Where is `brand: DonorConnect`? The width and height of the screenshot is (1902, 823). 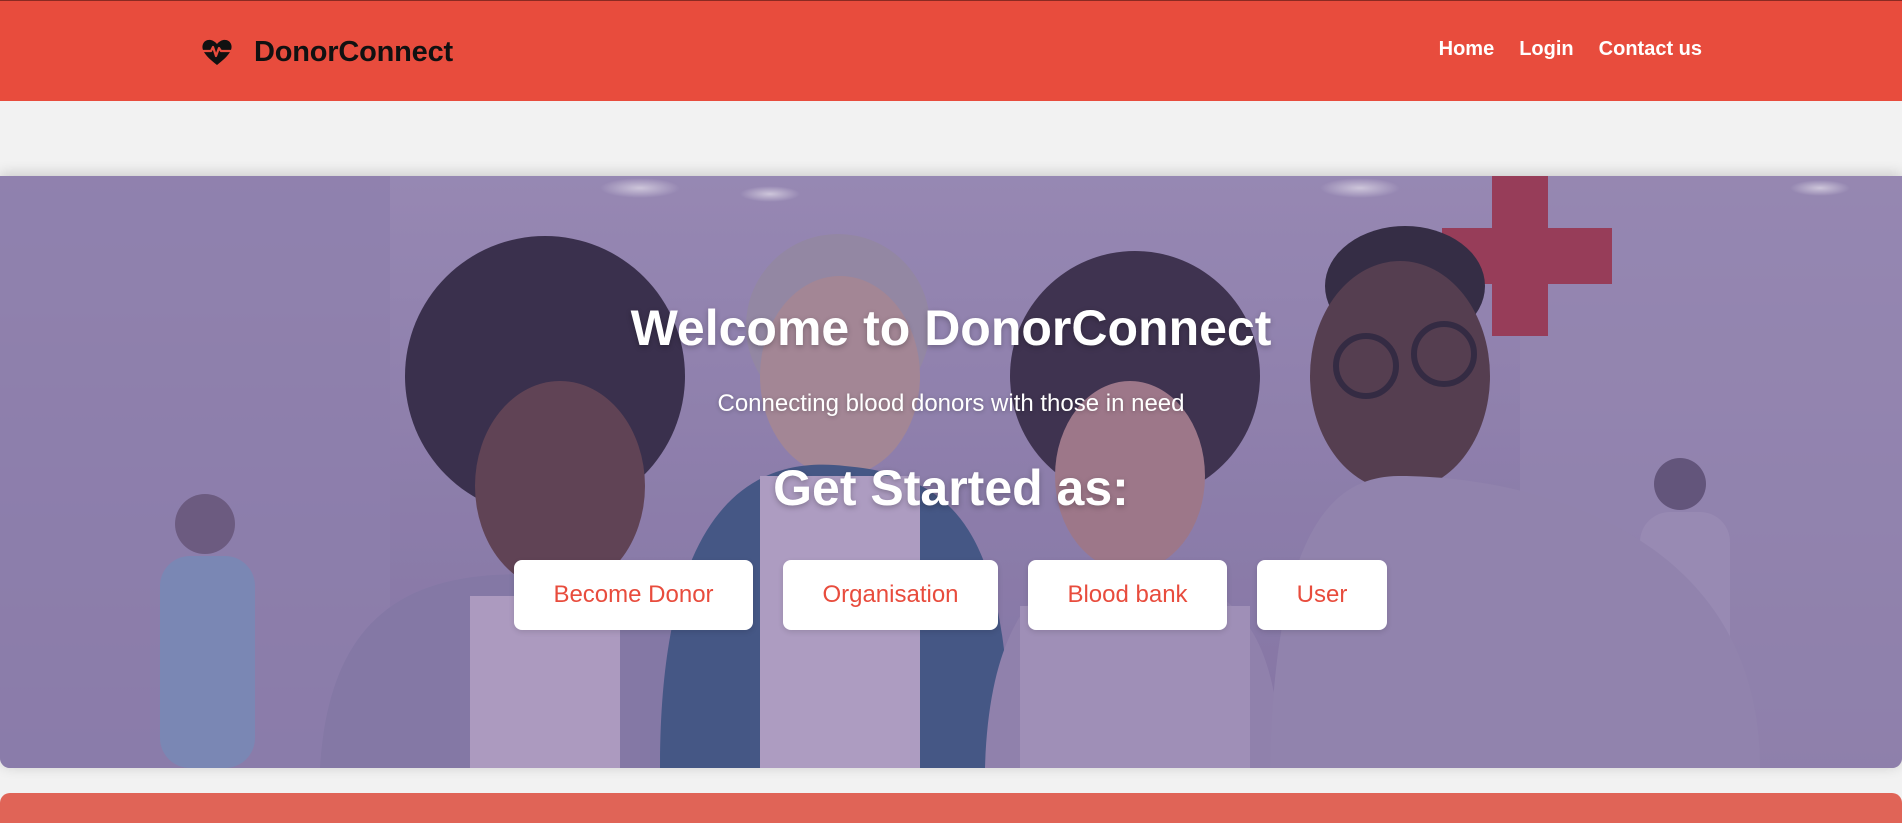
brand: DonorConnect is located at coordinates (326, 52).